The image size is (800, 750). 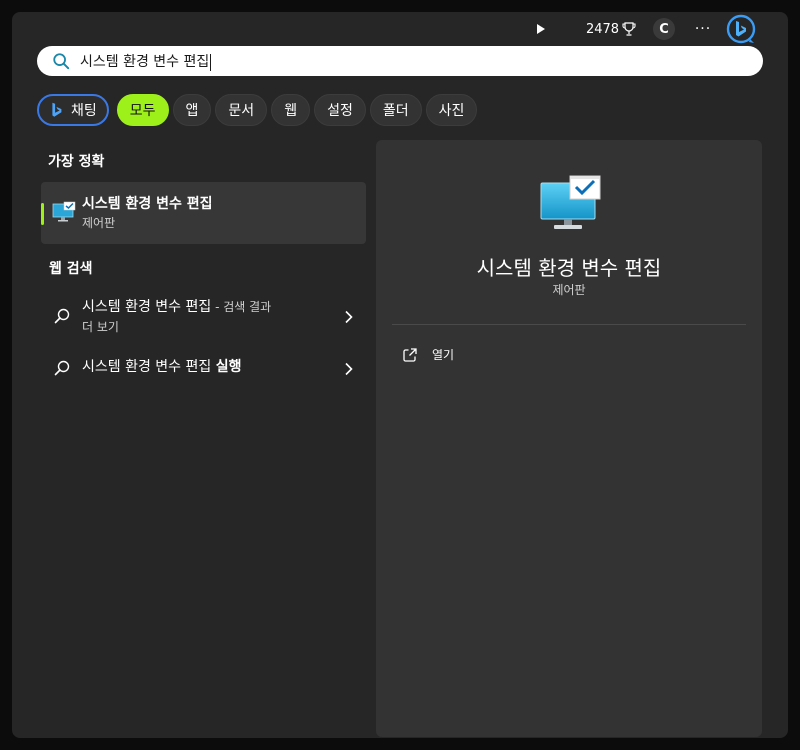 I want to click on profile-button: C, so click(x=664, y=29).